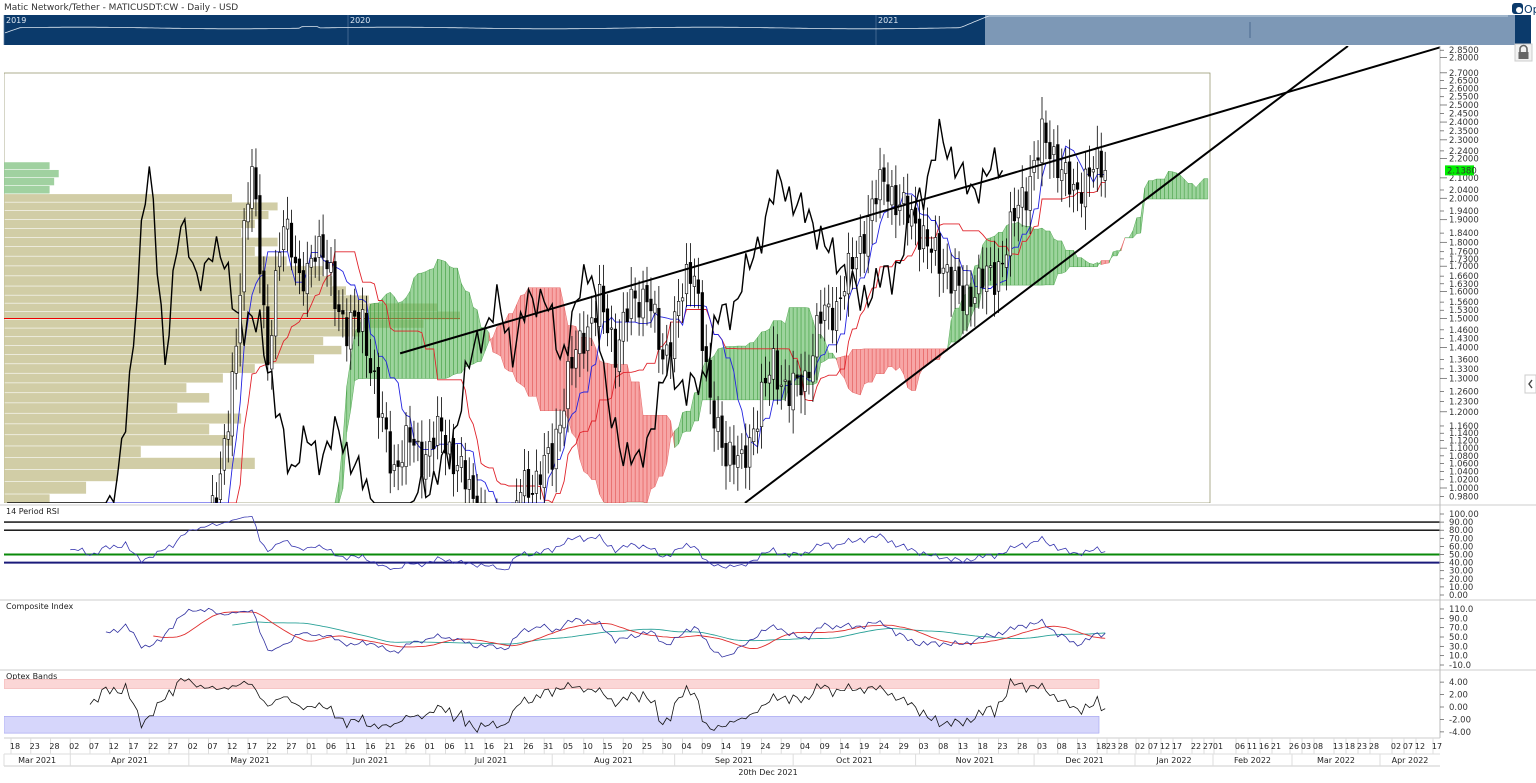 This screenshot has width=1536, height=783. Describe the element at coordinates (1336, 760) in the screenshot. I see `month-label: Mar 2022` at that location.